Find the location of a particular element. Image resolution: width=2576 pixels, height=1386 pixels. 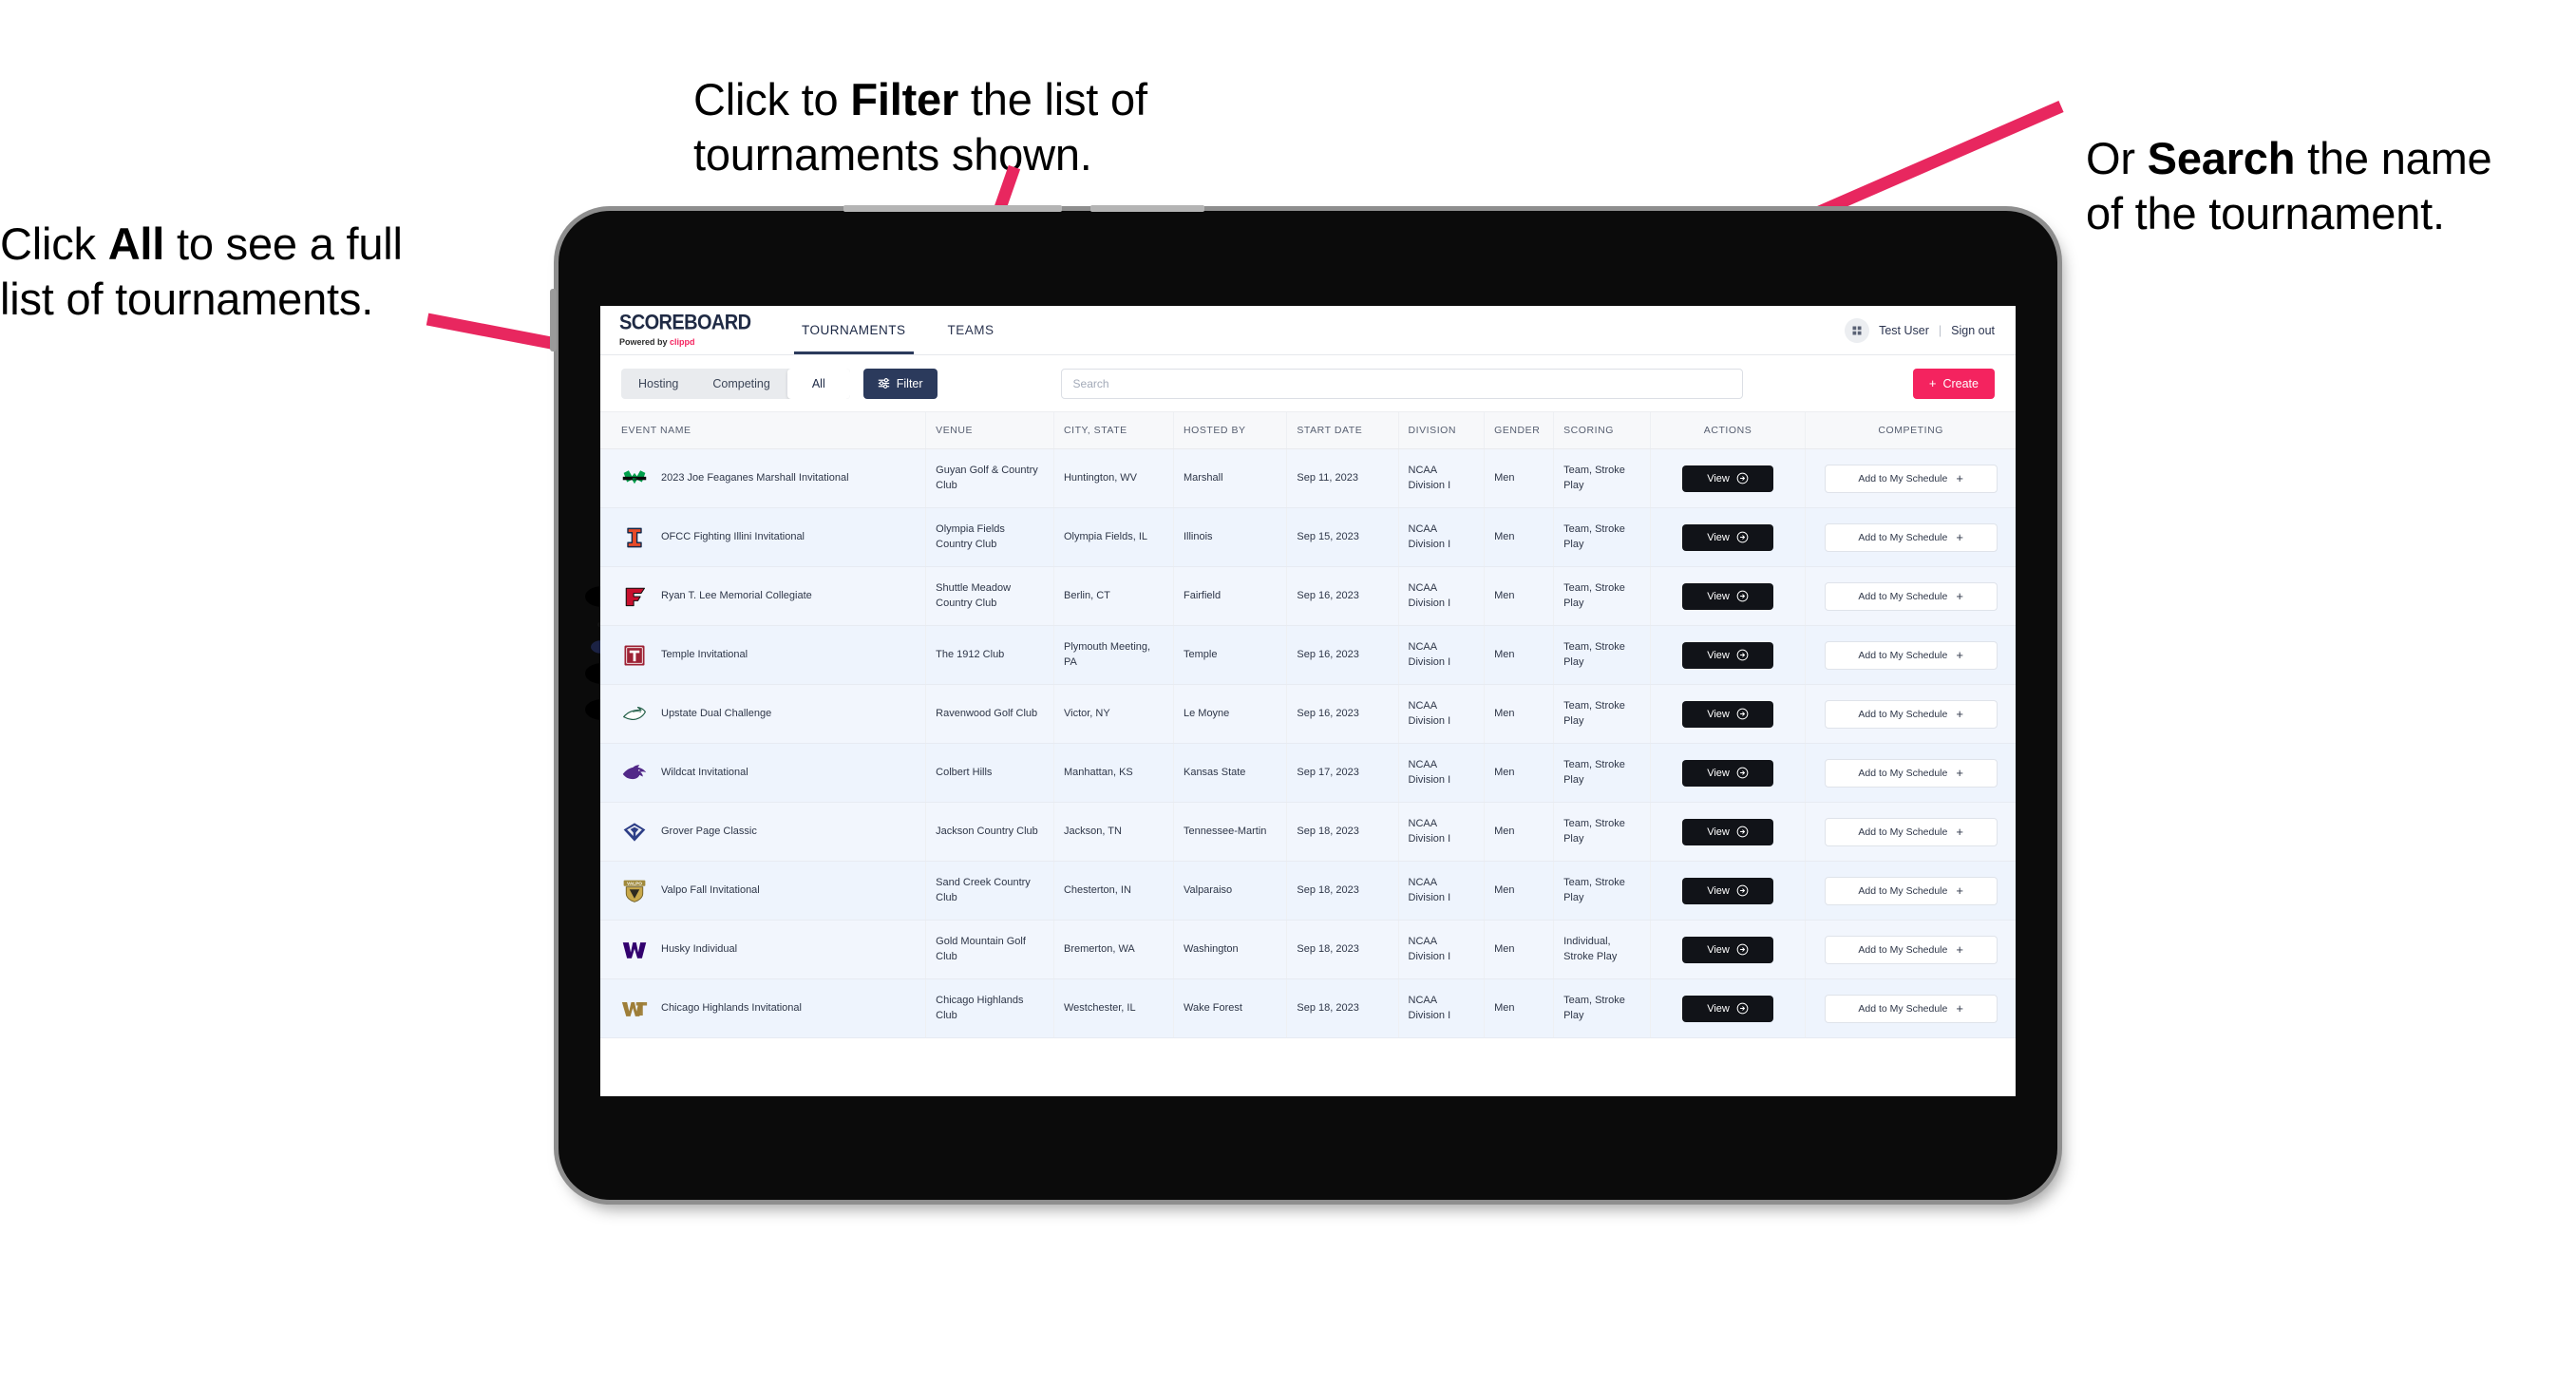

event-name-label: Grover Page Classic is located at coordinates (709, 831).